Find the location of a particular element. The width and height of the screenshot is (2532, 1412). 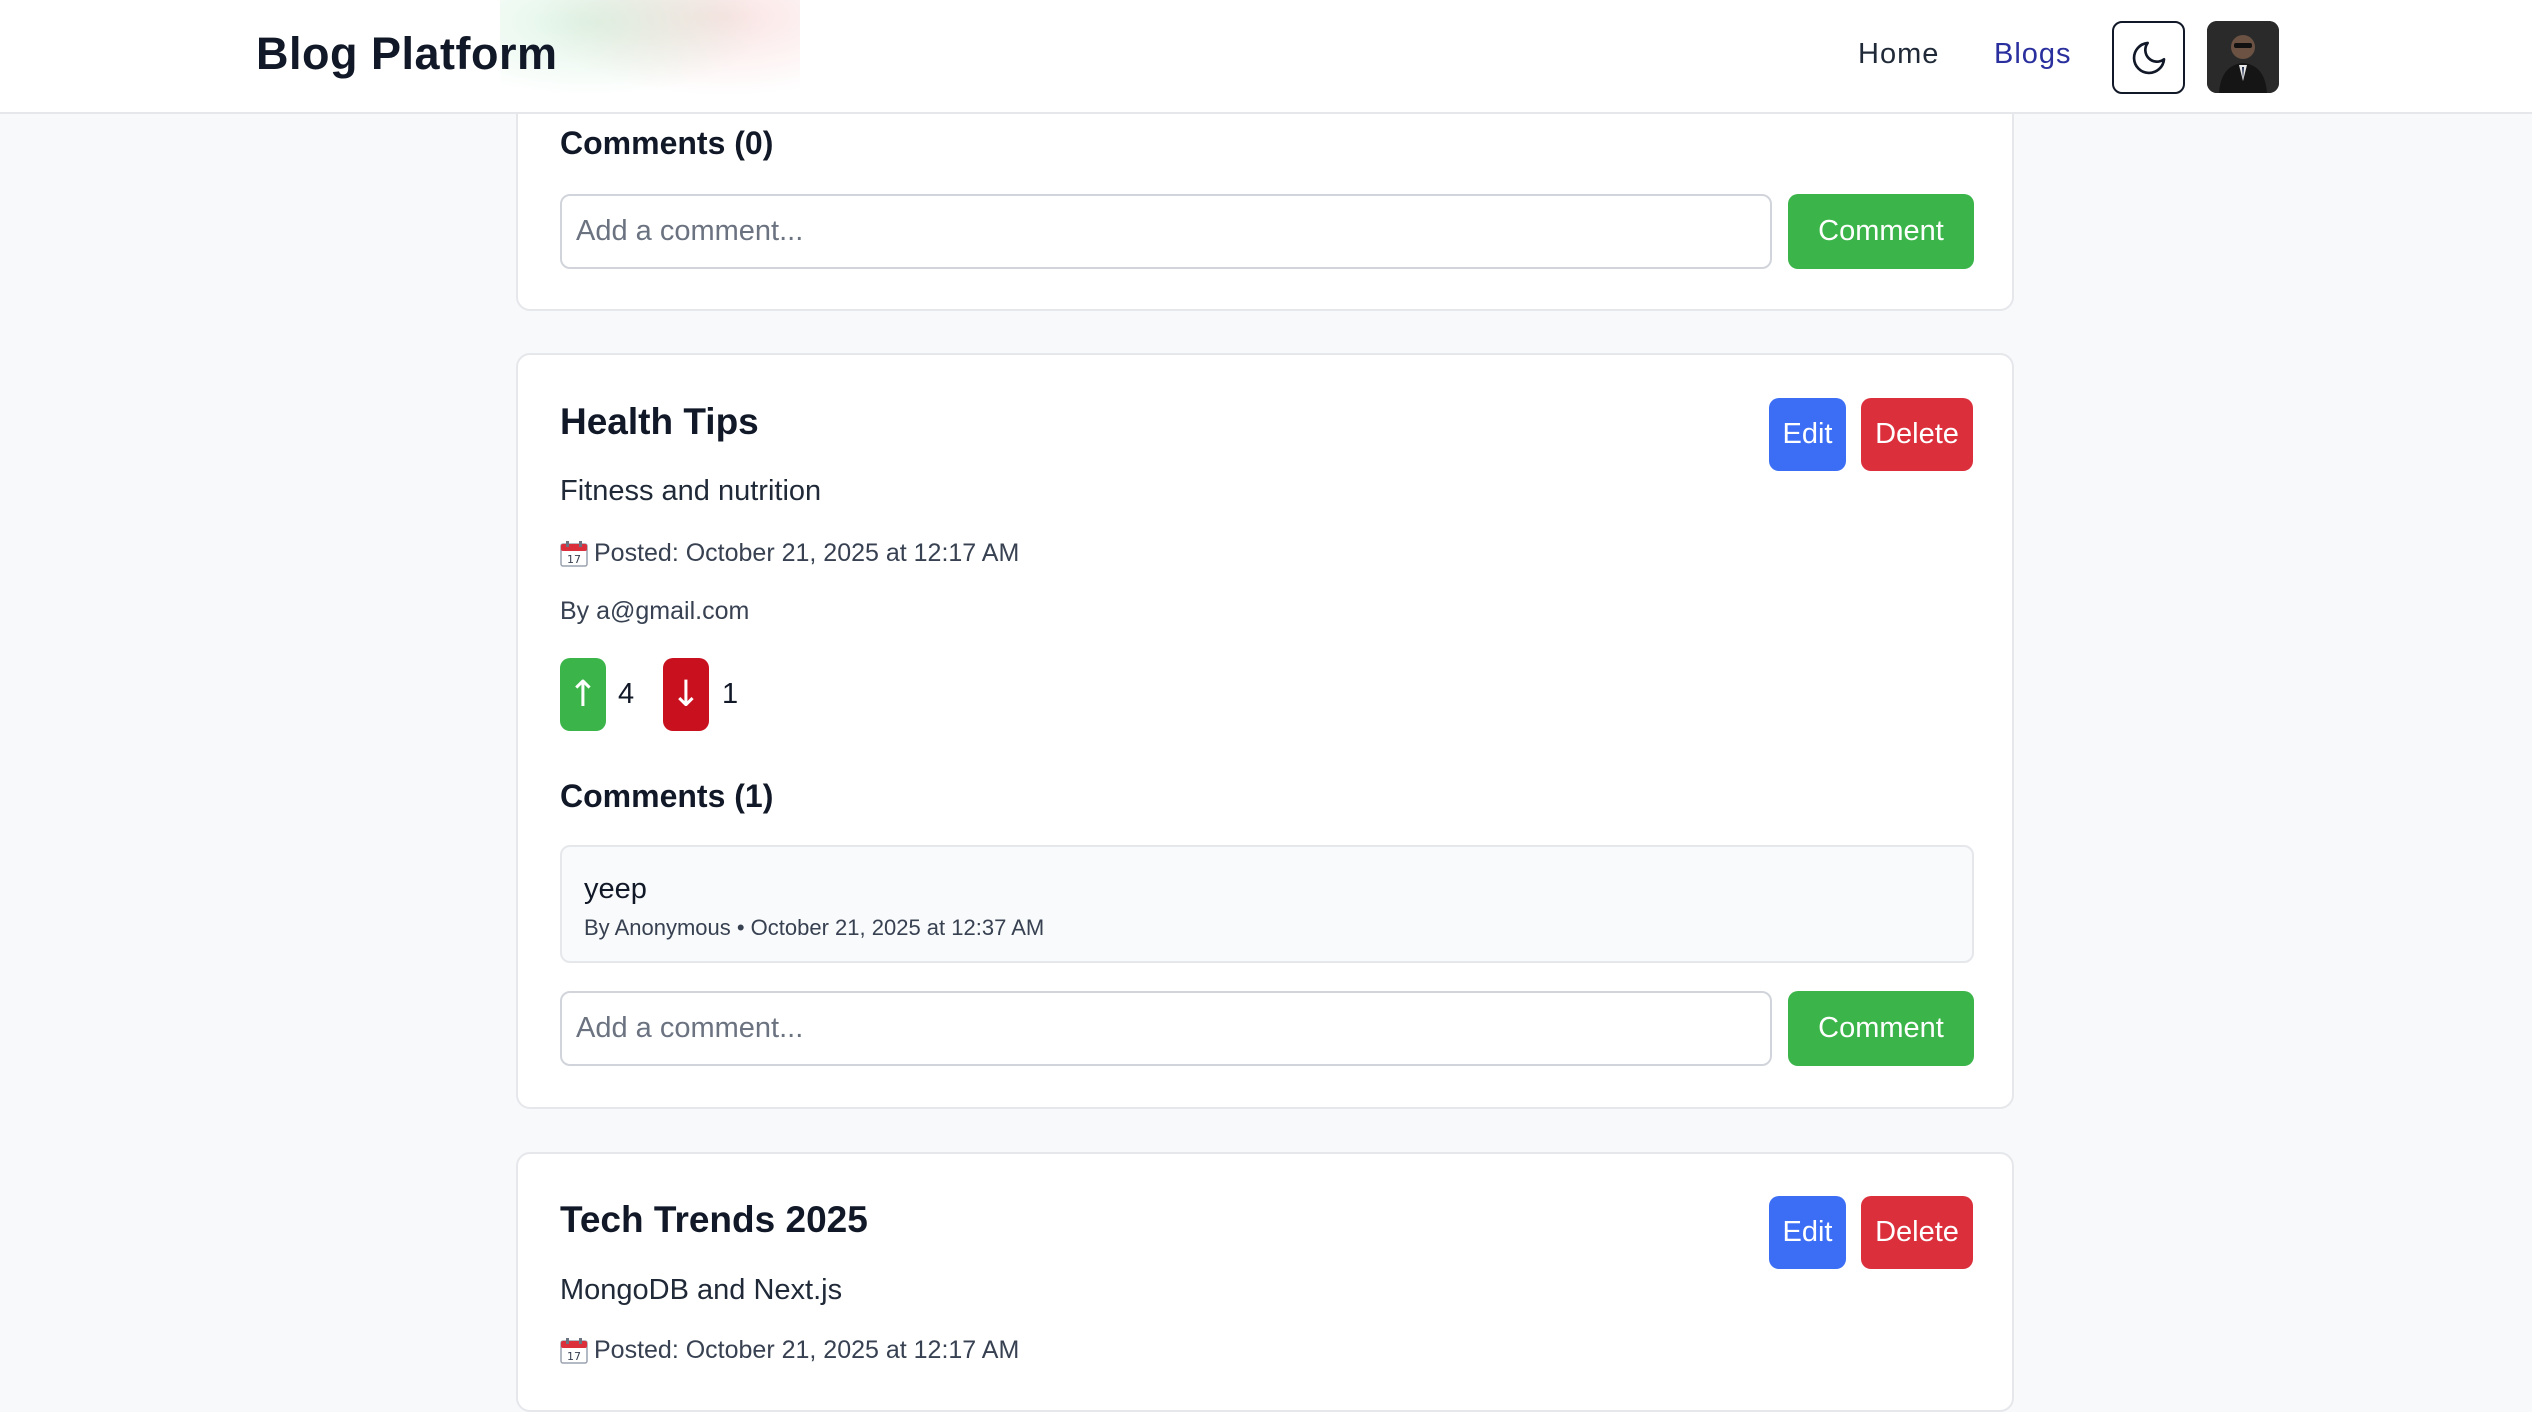

post-description: Fitness and nutrition is located at coordinates (691, 491).